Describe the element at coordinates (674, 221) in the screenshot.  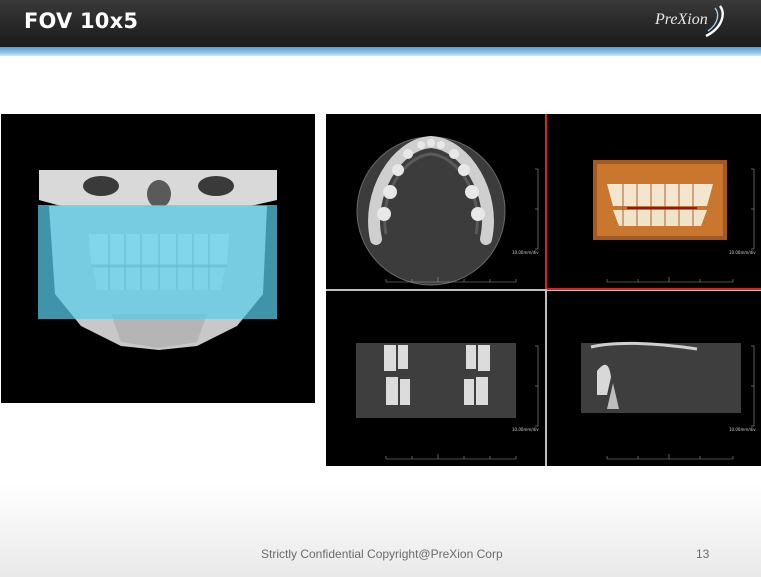
I see `teeth-volume-render-image` at that location.